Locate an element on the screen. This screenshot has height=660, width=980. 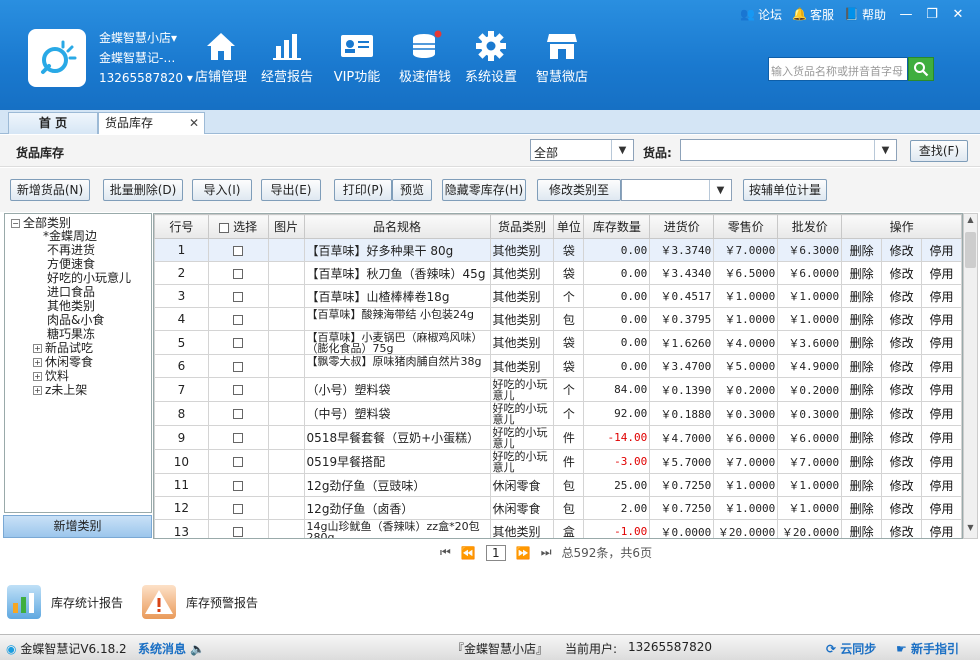
tab-inventory: 货品库存 ✕ is located at coordinates (151, 123).